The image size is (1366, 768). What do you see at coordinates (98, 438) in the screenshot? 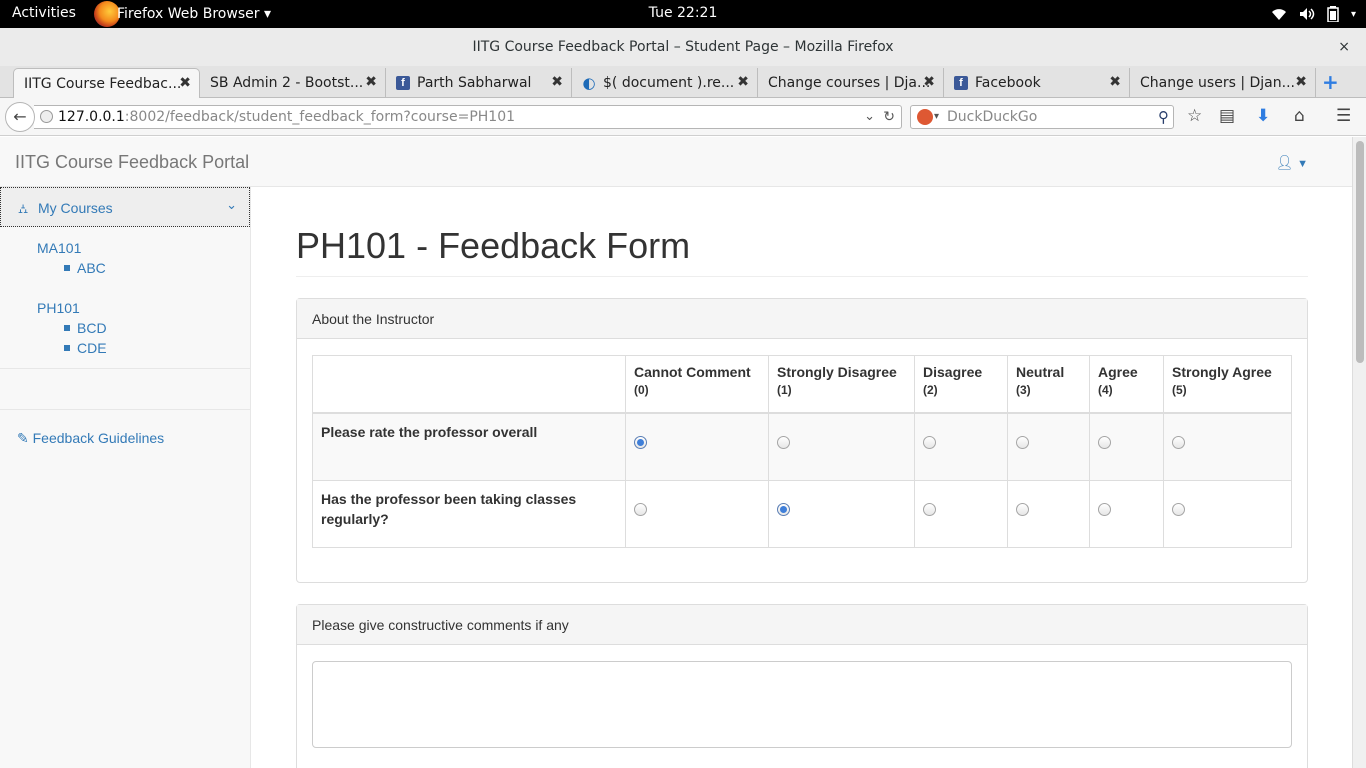
I see `sidebar-item-label: Feedback Guidelines` at bounding box center [98, 438].